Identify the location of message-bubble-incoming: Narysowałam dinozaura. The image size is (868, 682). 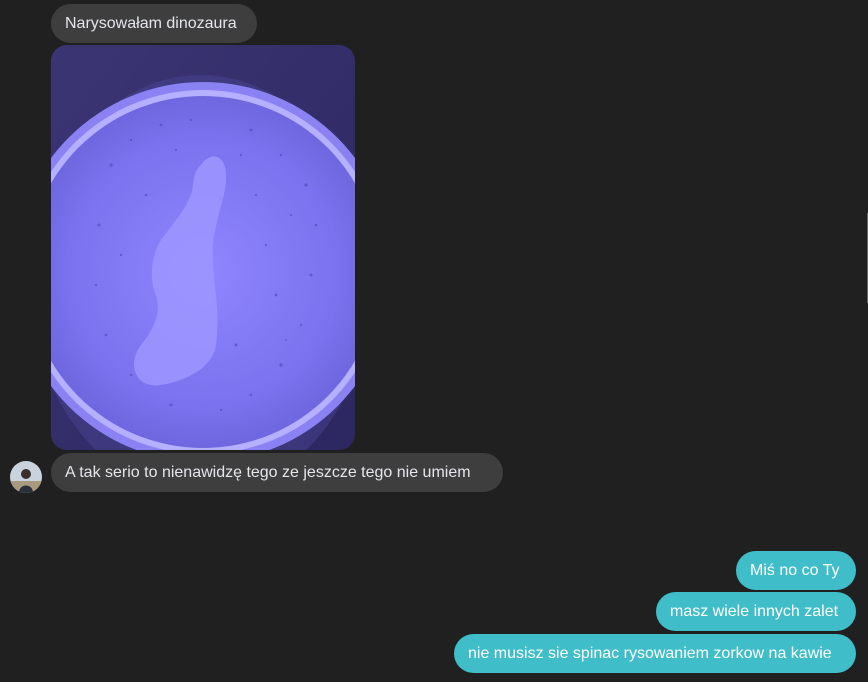
(154, 23).